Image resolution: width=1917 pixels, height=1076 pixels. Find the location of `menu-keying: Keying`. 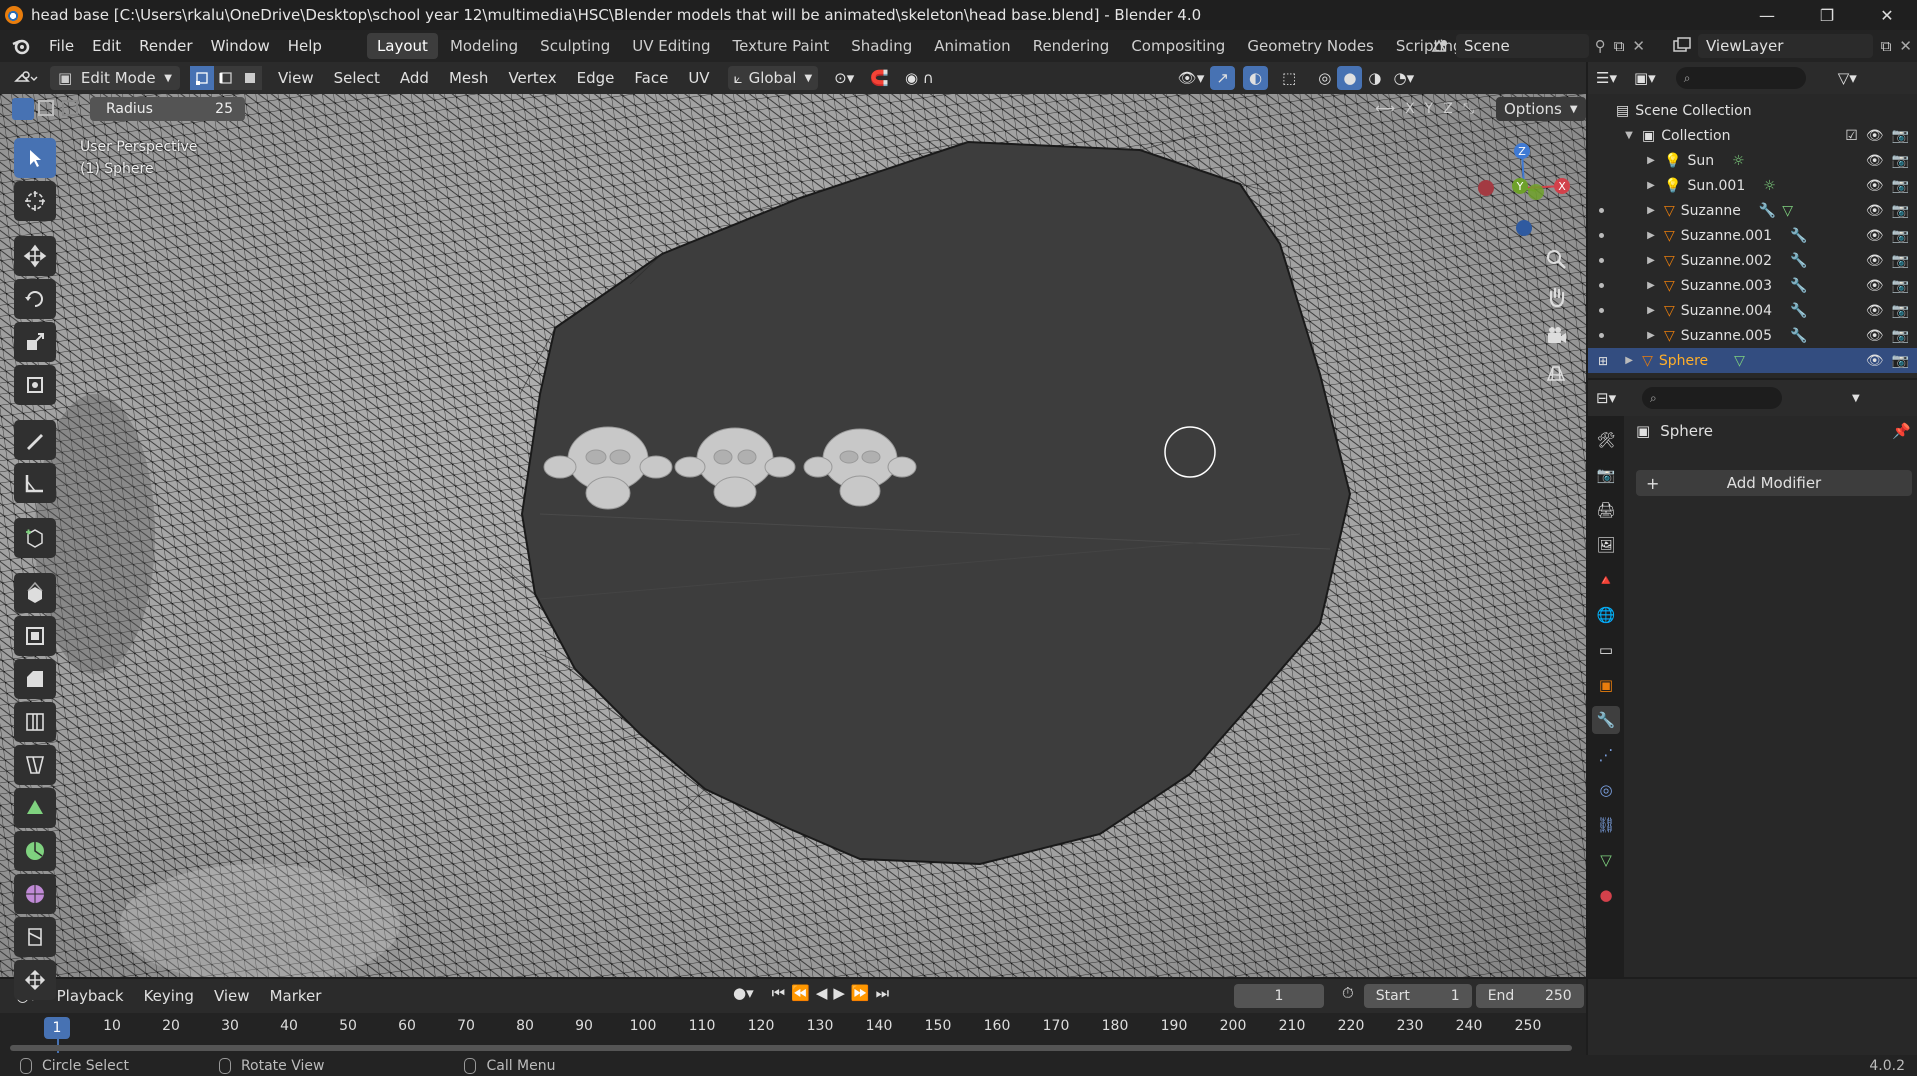

menu-keying: Keying is located at coordinates (169, 996).